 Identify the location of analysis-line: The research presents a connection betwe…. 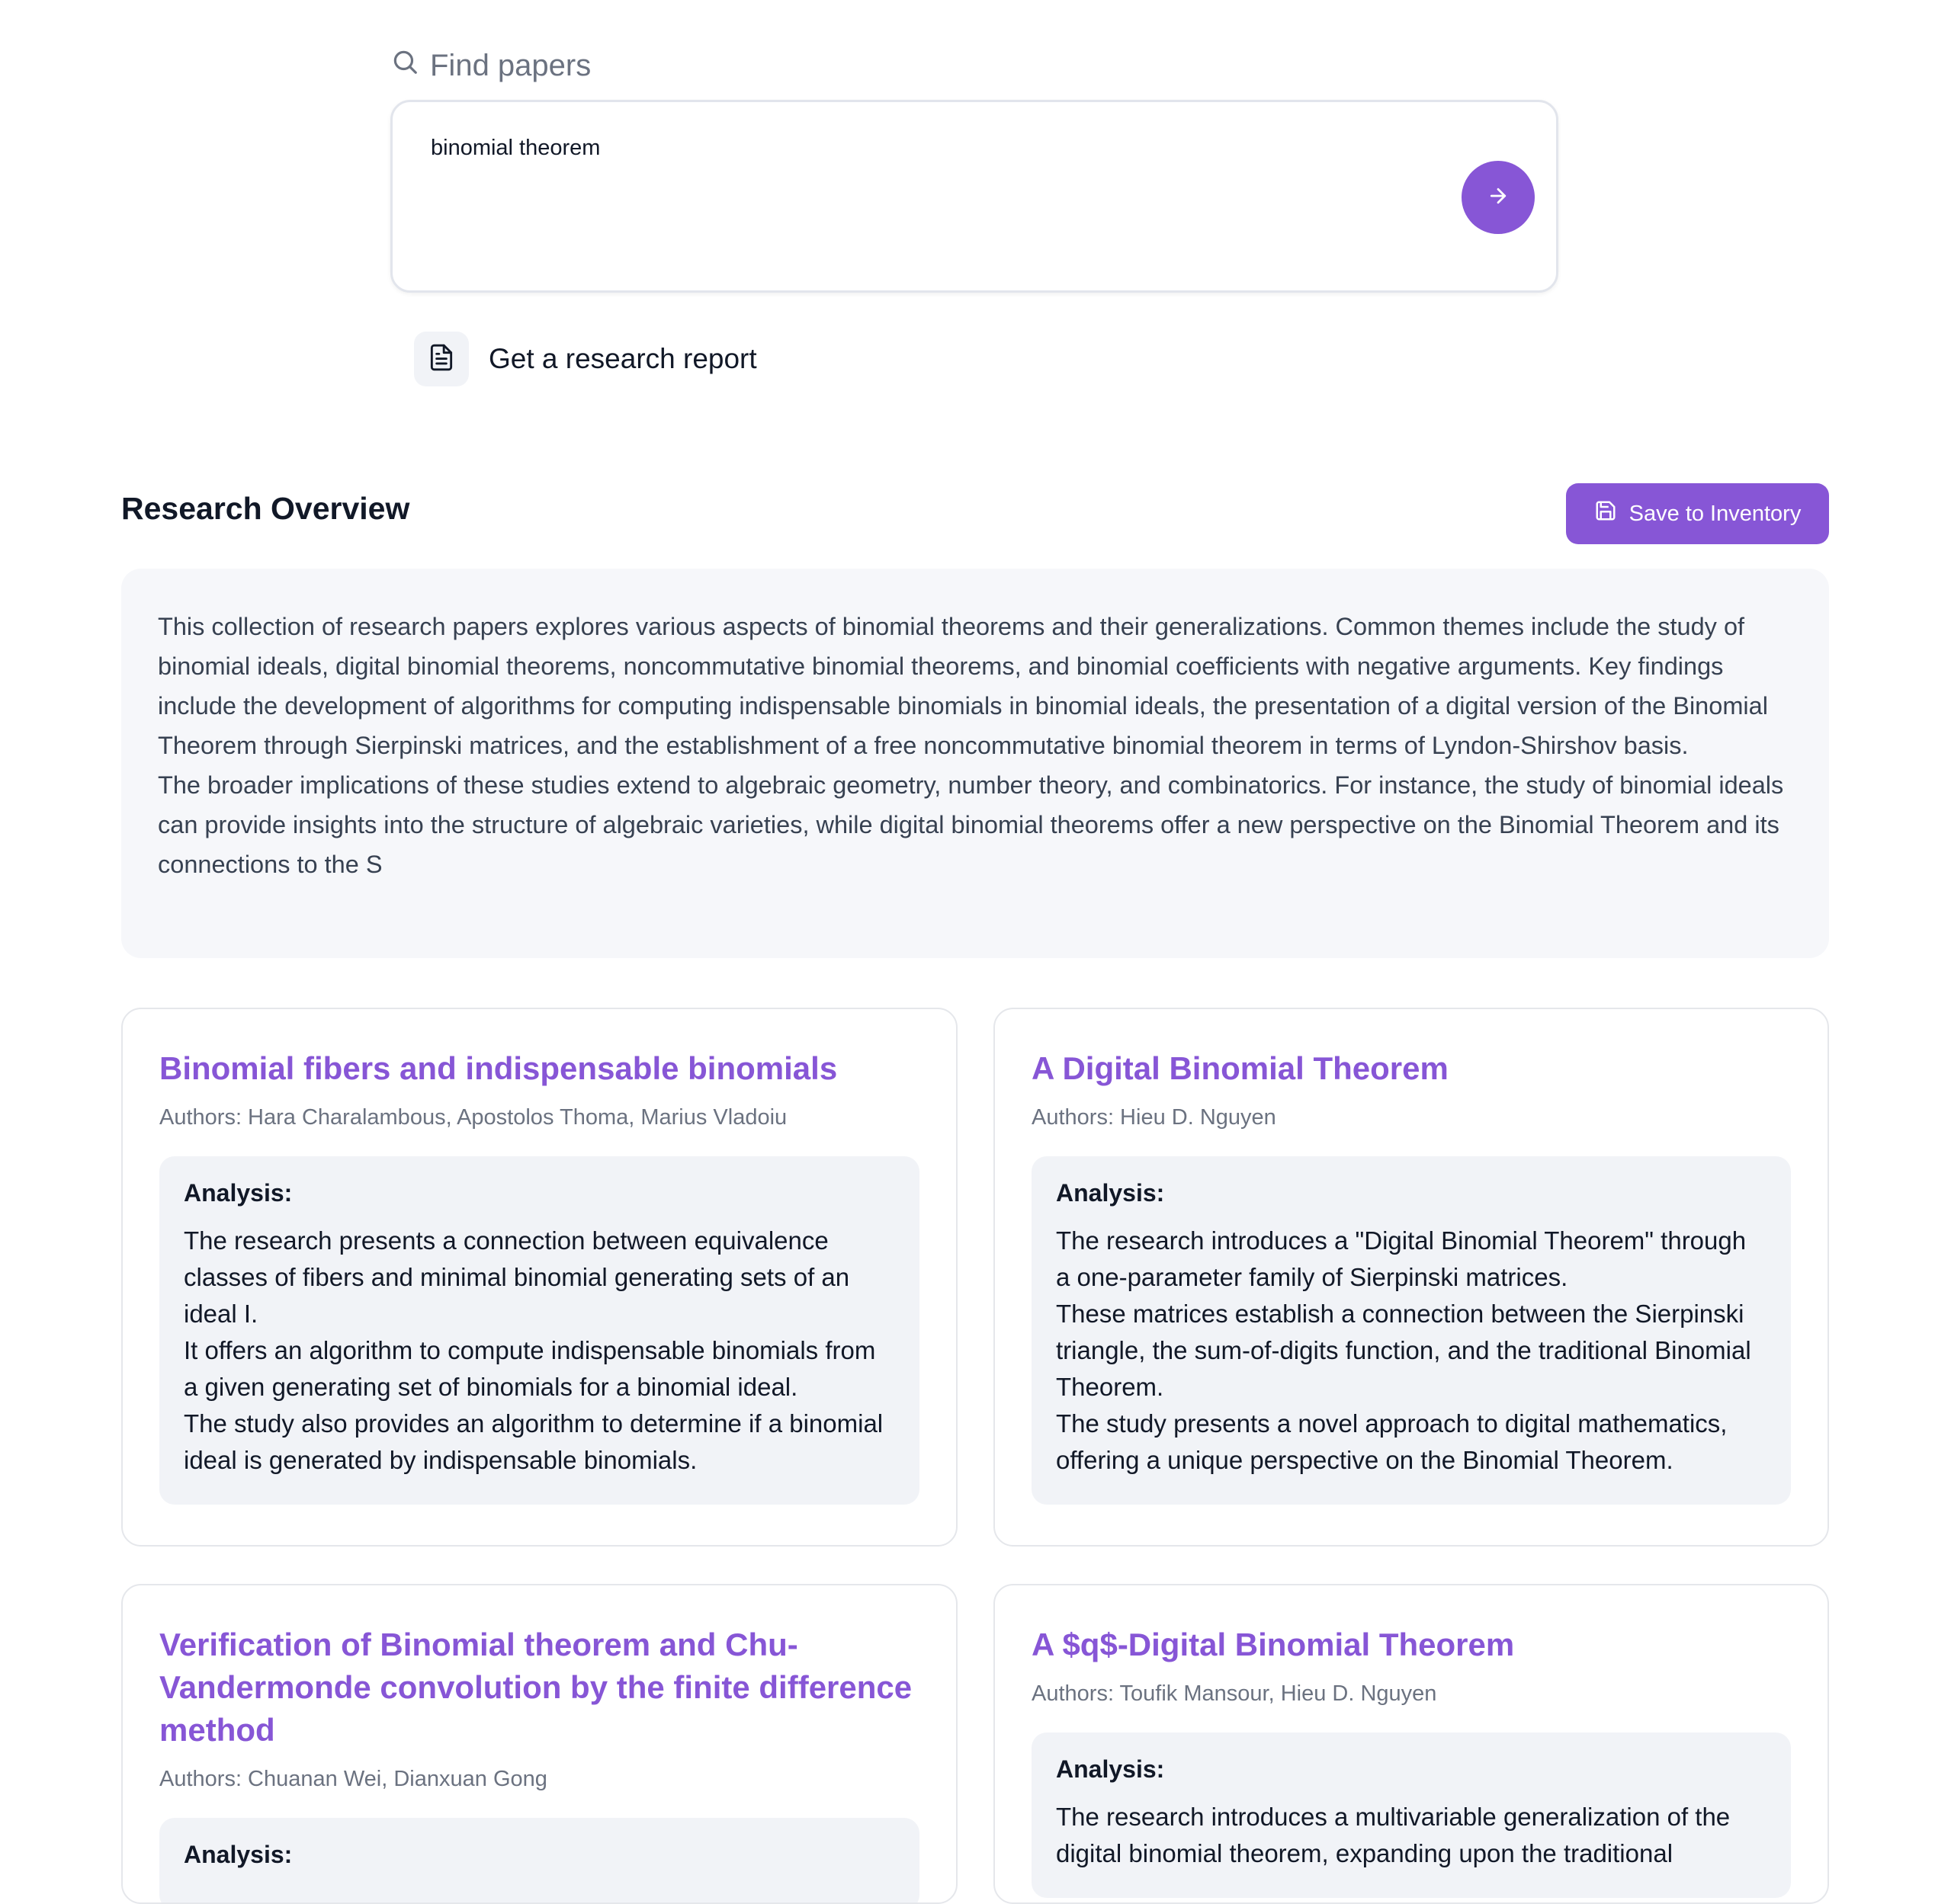
(517, 1277).